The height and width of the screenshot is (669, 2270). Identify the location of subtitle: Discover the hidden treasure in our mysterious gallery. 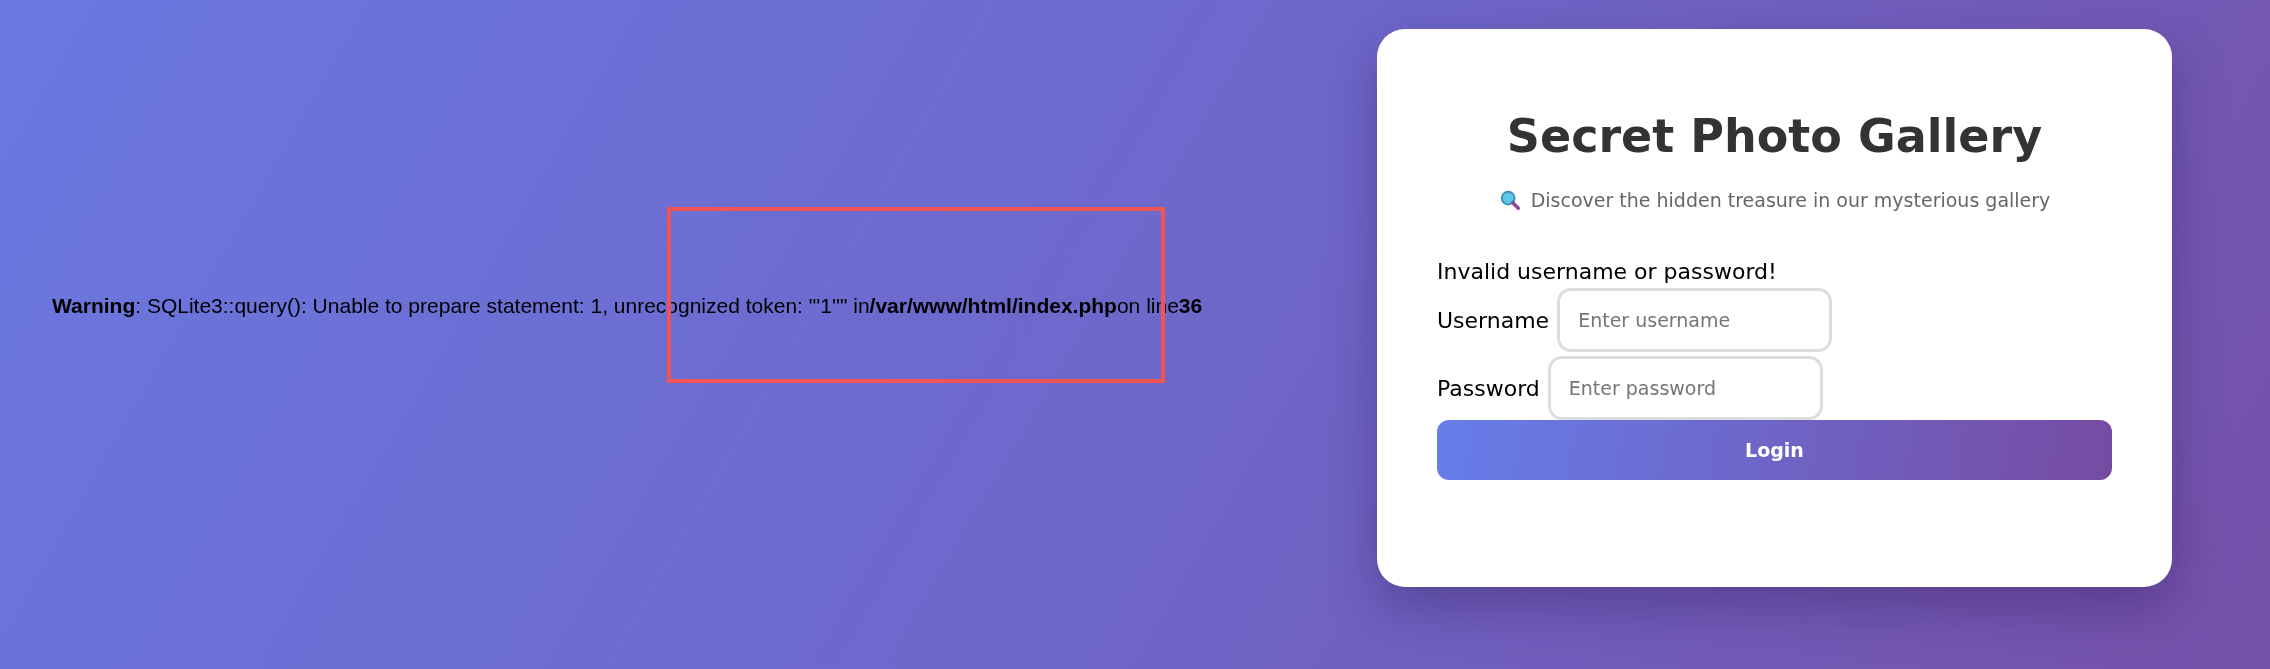
(1790, 200).